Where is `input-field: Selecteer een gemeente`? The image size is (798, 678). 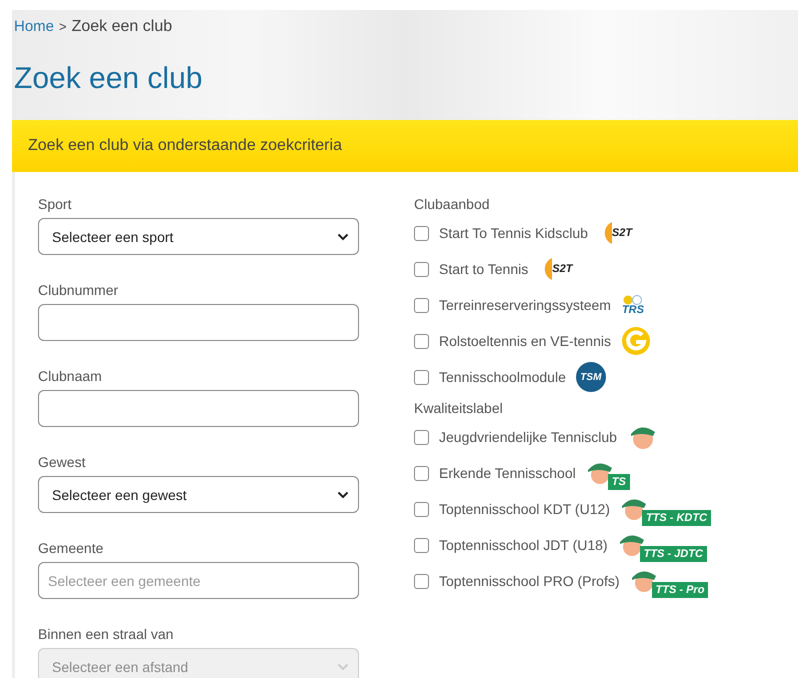
input-field: Selecteer een gemeente is located at coordinates (198, 580).